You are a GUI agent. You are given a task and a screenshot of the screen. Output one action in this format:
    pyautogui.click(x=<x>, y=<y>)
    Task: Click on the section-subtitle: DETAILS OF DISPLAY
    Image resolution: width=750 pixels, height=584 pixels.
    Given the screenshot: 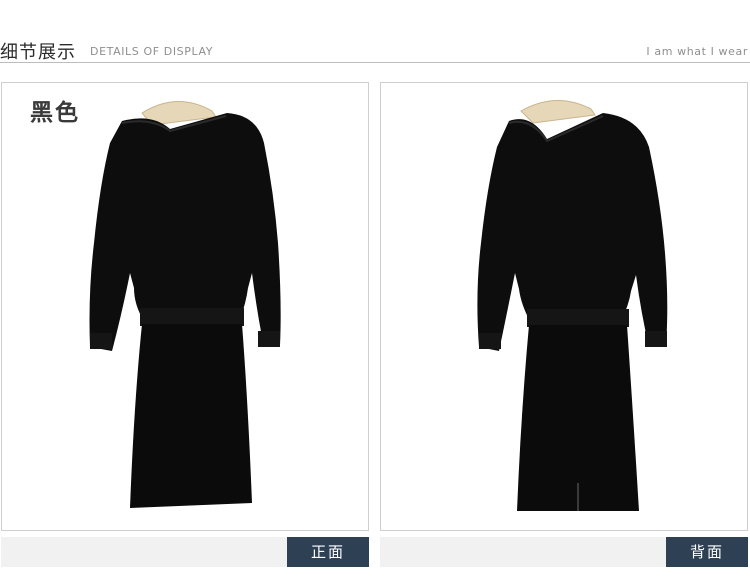 What is the action you would take?
    pyautogui.click(x=152, y=51)
    